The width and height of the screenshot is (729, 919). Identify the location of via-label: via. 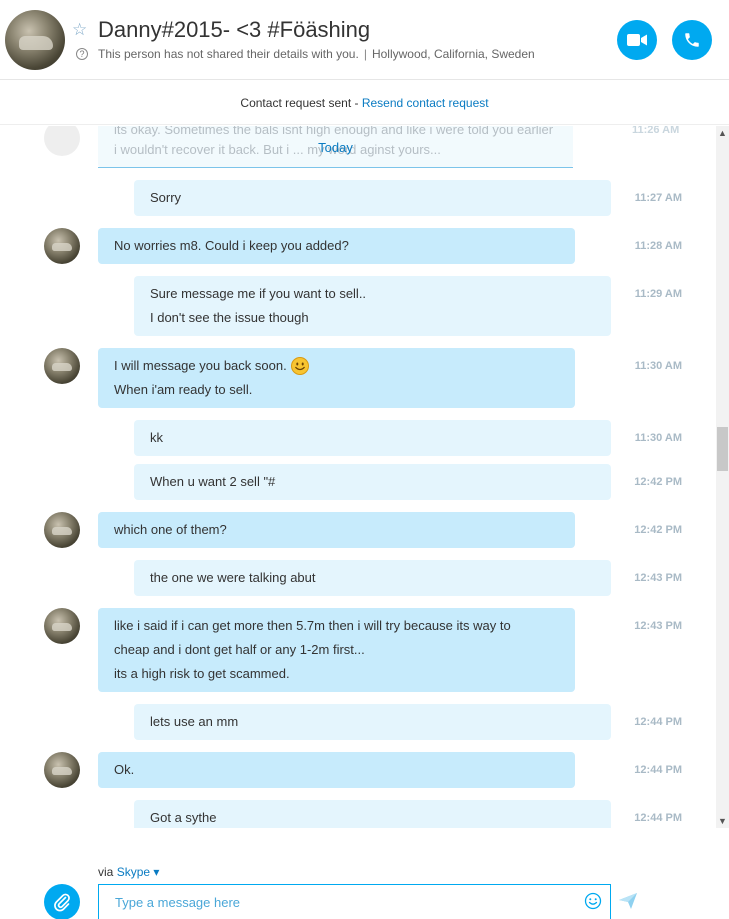
(107, 872).